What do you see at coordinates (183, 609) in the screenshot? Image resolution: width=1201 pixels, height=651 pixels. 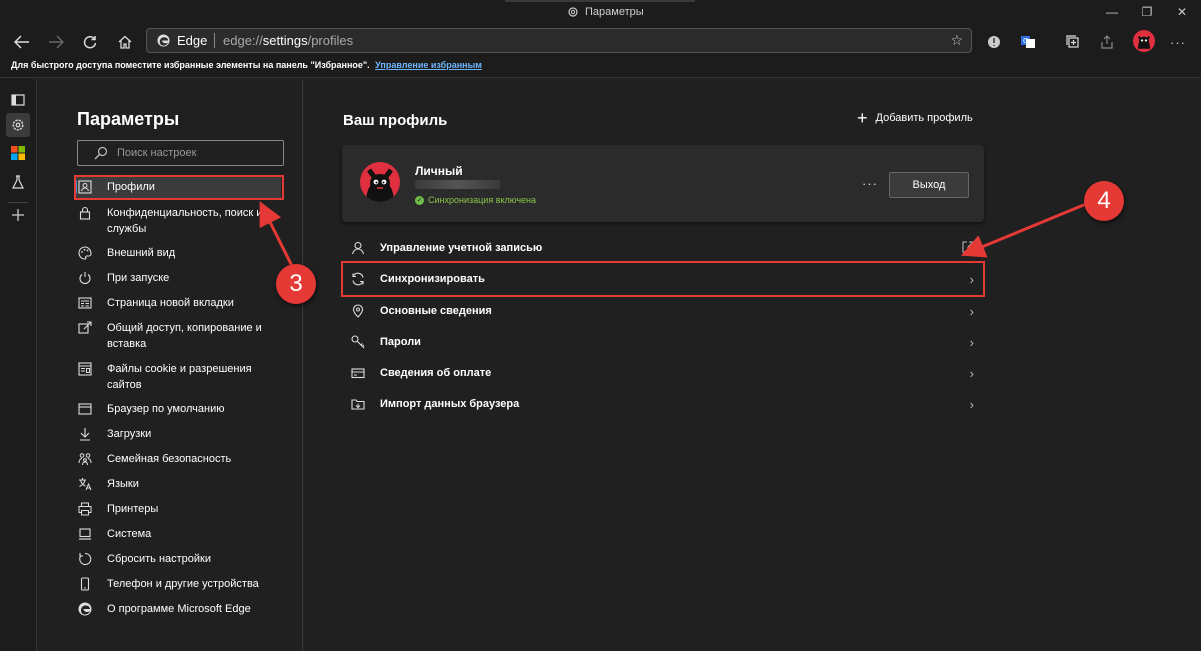 I see `nav-item-about: О программе Microsoft Edge` at bounding box center [183, 609].